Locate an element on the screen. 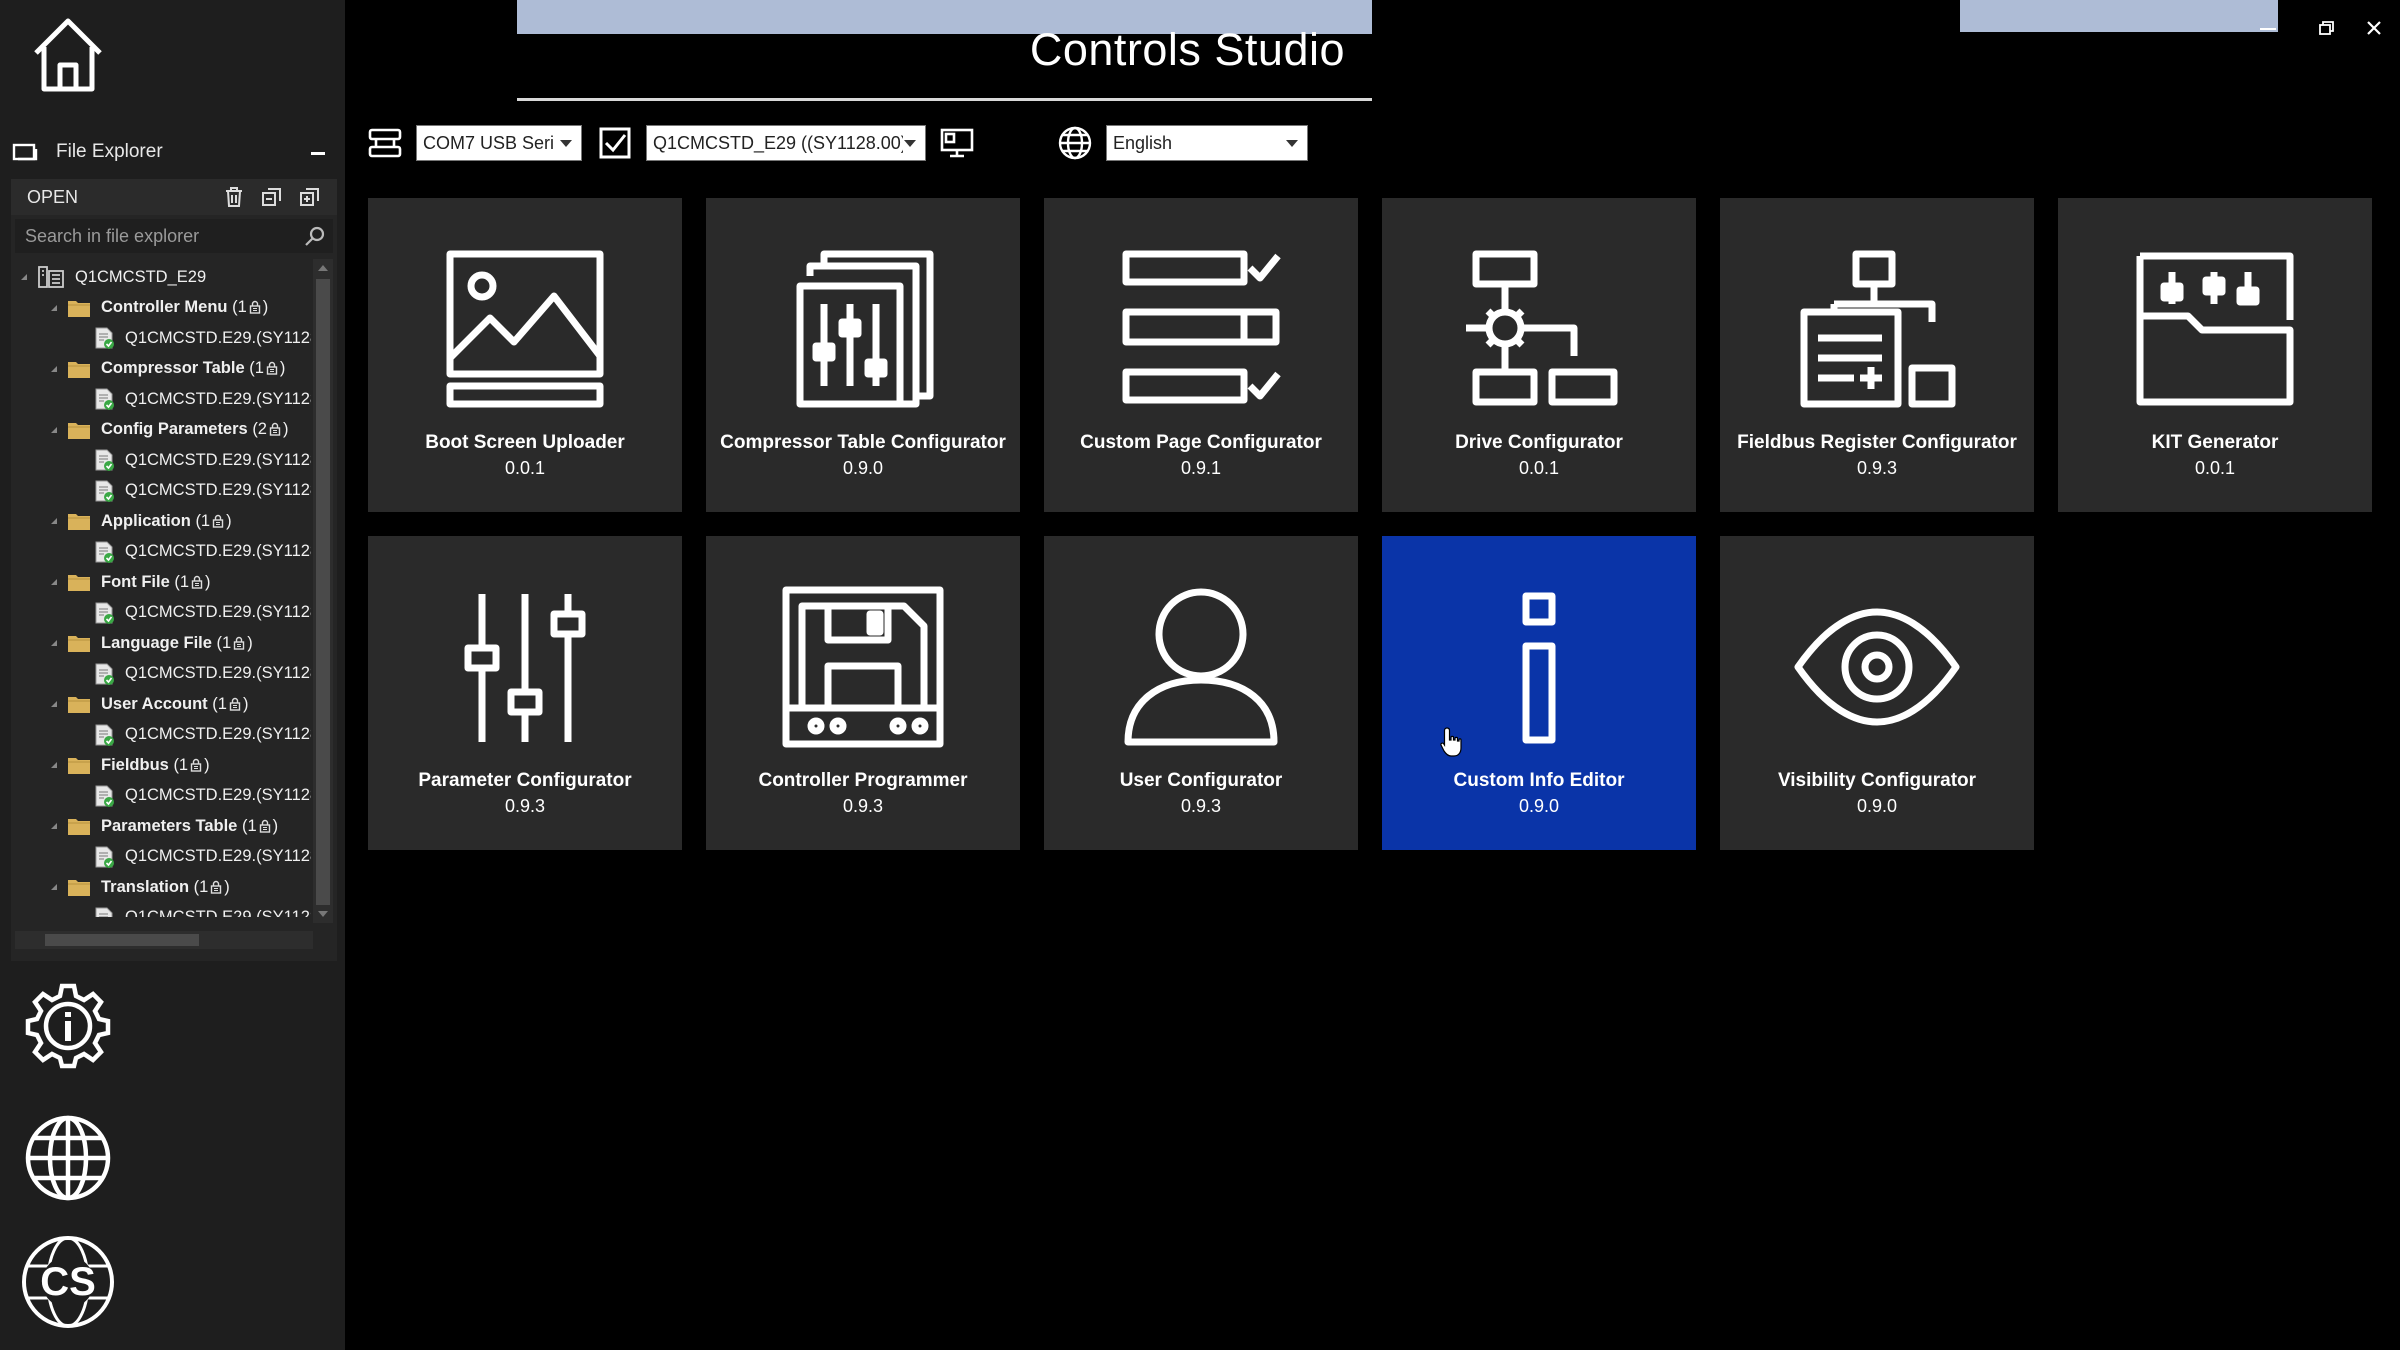  tree-folder: Fieldbus (1) is located at coordinates (129, 765).